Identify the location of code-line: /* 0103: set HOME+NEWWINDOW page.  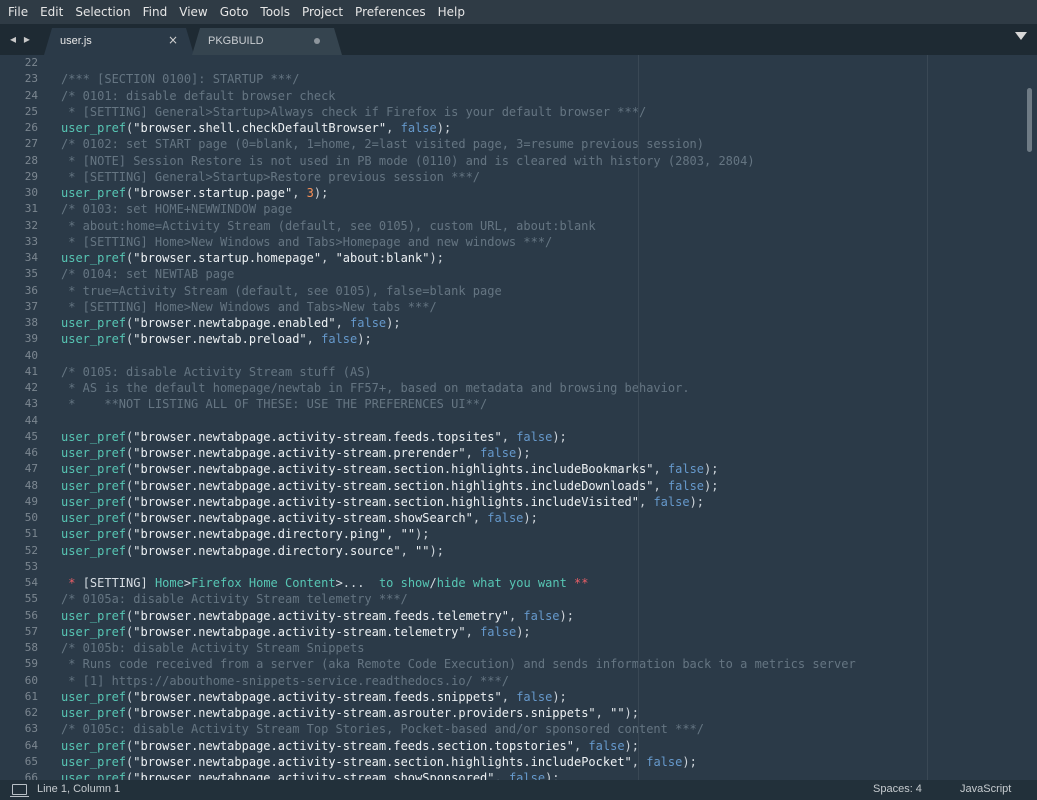
(458, 209).